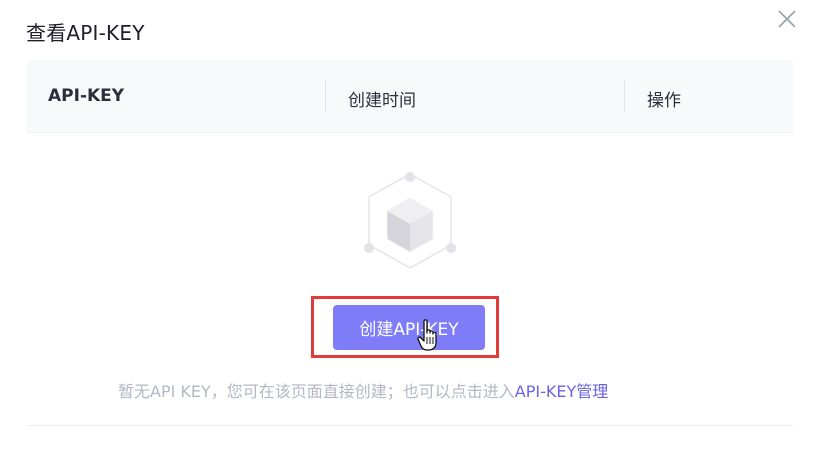  Describe the element at coordinates (316, 391) in the screenshot. I see `empty-hint-text: 暂无API KEY，您可在该页面直接创建；也可以点击进入` at that location.